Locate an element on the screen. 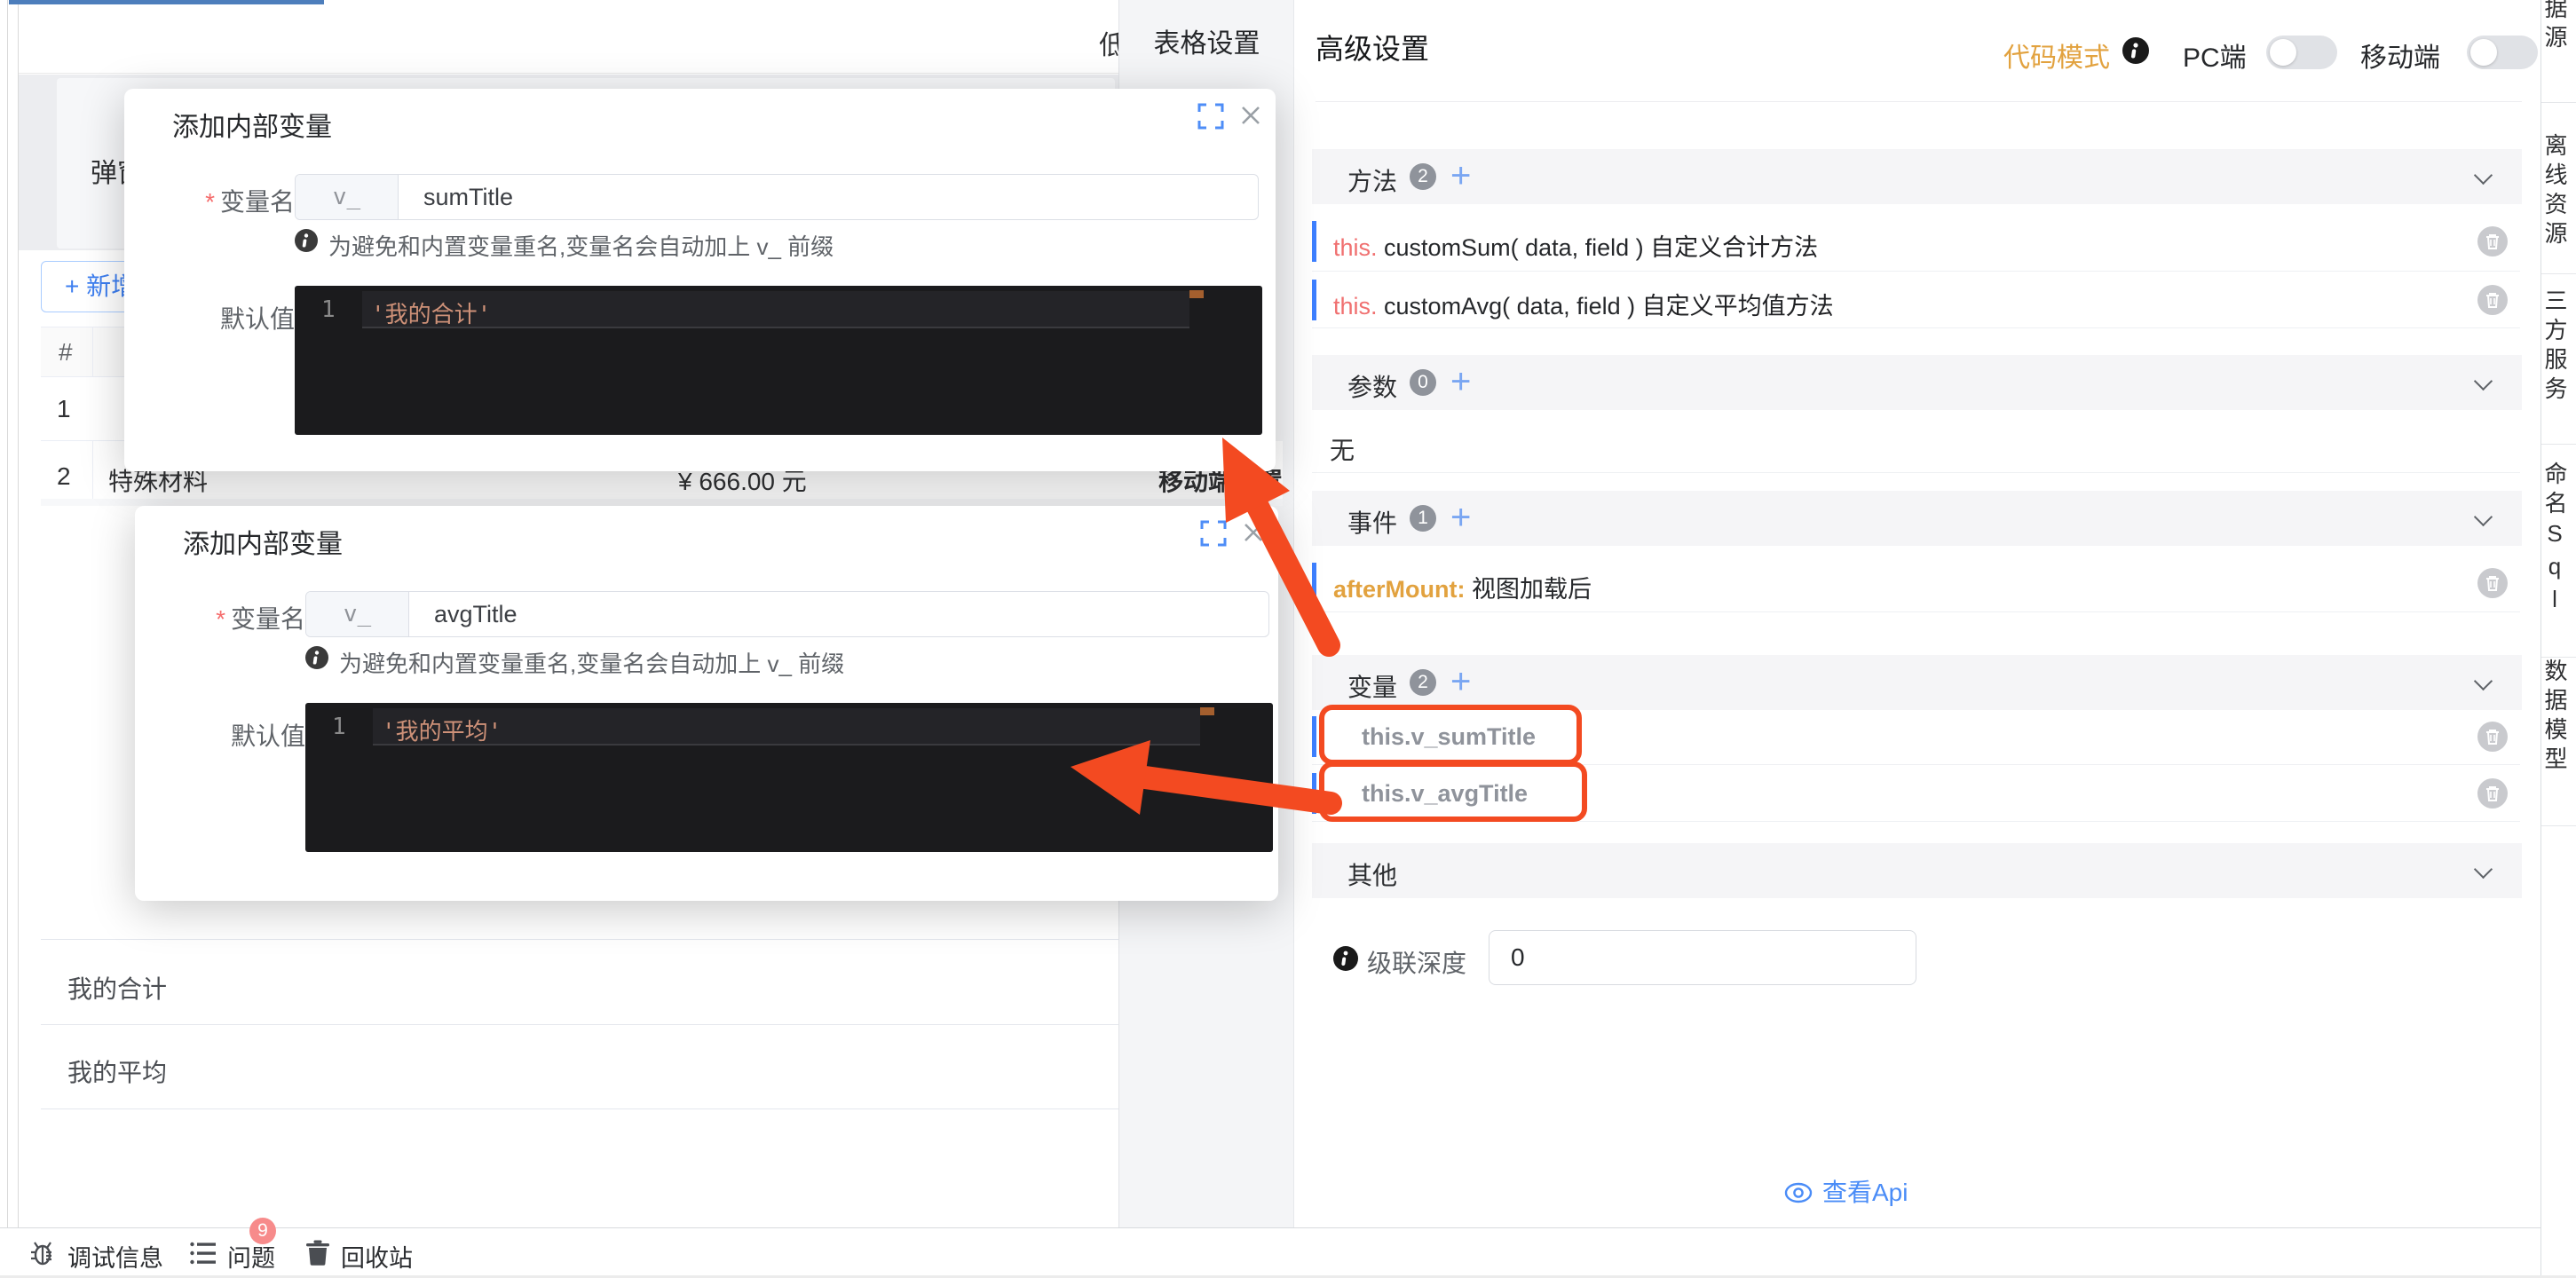 Image resolution: width=2576 pixels, height=1278 pixels. code-editor: 1 '我的合计' is located at coordinates (778, 360).